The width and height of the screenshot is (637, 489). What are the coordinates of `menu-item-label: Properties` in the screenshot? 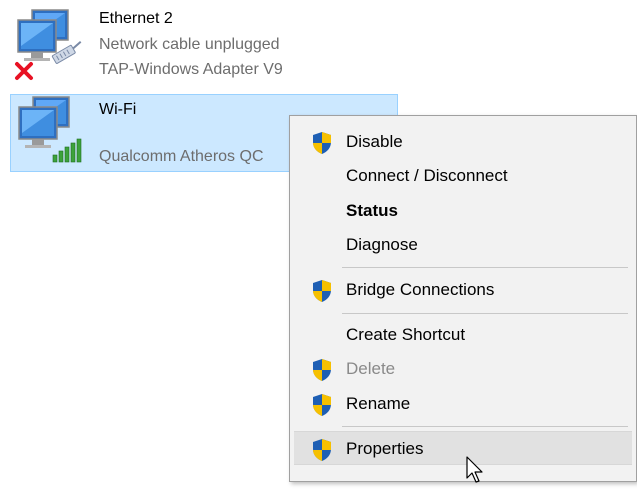 It's located at (385, 448).